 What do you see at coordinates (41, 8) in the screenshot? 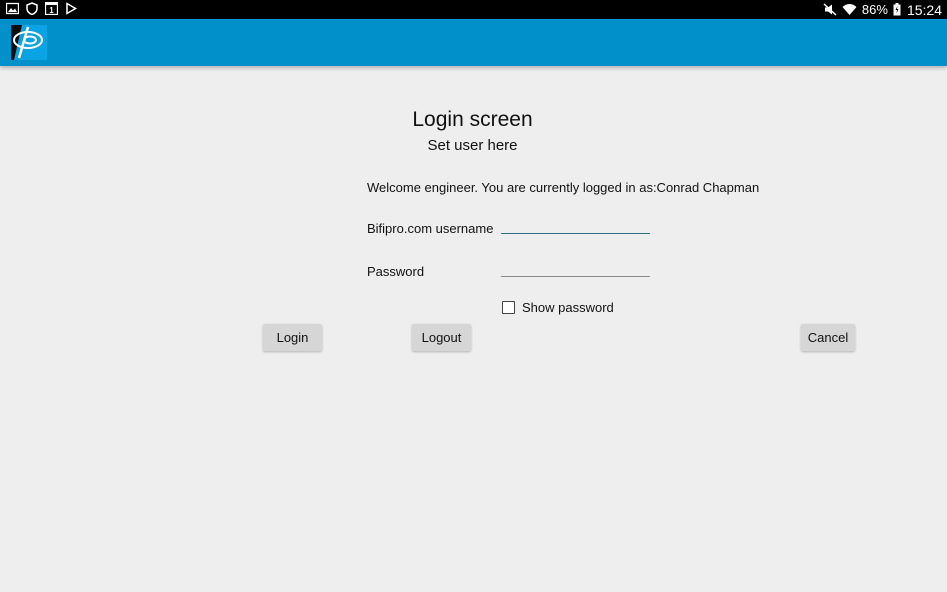
I see `status-notification-icons: 1` at bounding box center [41, 8].